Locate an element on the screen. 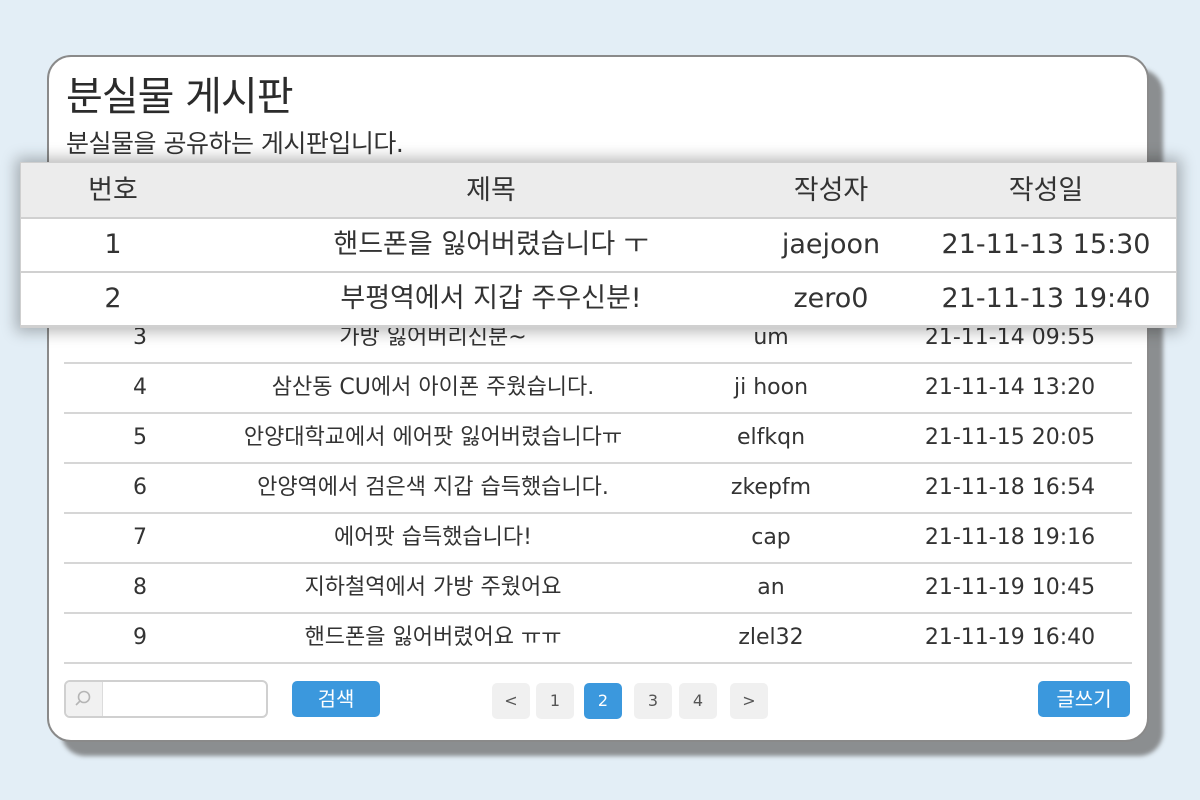  row-number: 9 is located at coordinates (140, 637).